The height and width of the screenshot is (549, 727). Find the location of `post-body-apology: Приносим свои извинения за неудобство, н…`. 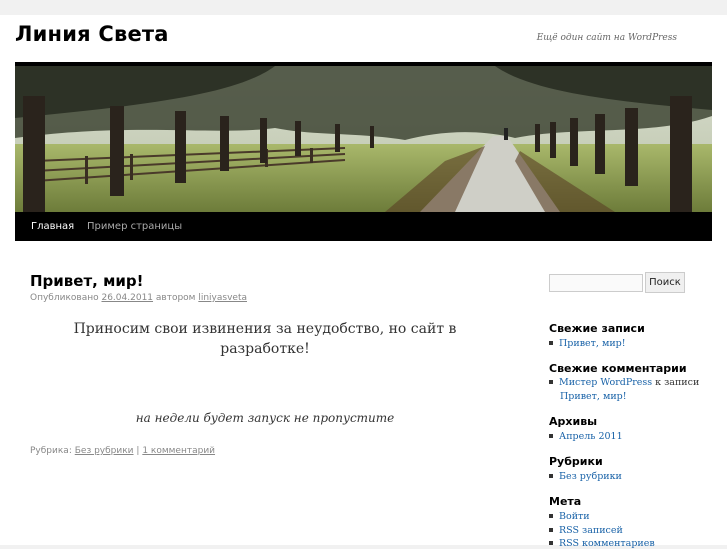

post-body-apology: Приносим свои извинения за неудобство, н… is located at coordinates (265, 339).